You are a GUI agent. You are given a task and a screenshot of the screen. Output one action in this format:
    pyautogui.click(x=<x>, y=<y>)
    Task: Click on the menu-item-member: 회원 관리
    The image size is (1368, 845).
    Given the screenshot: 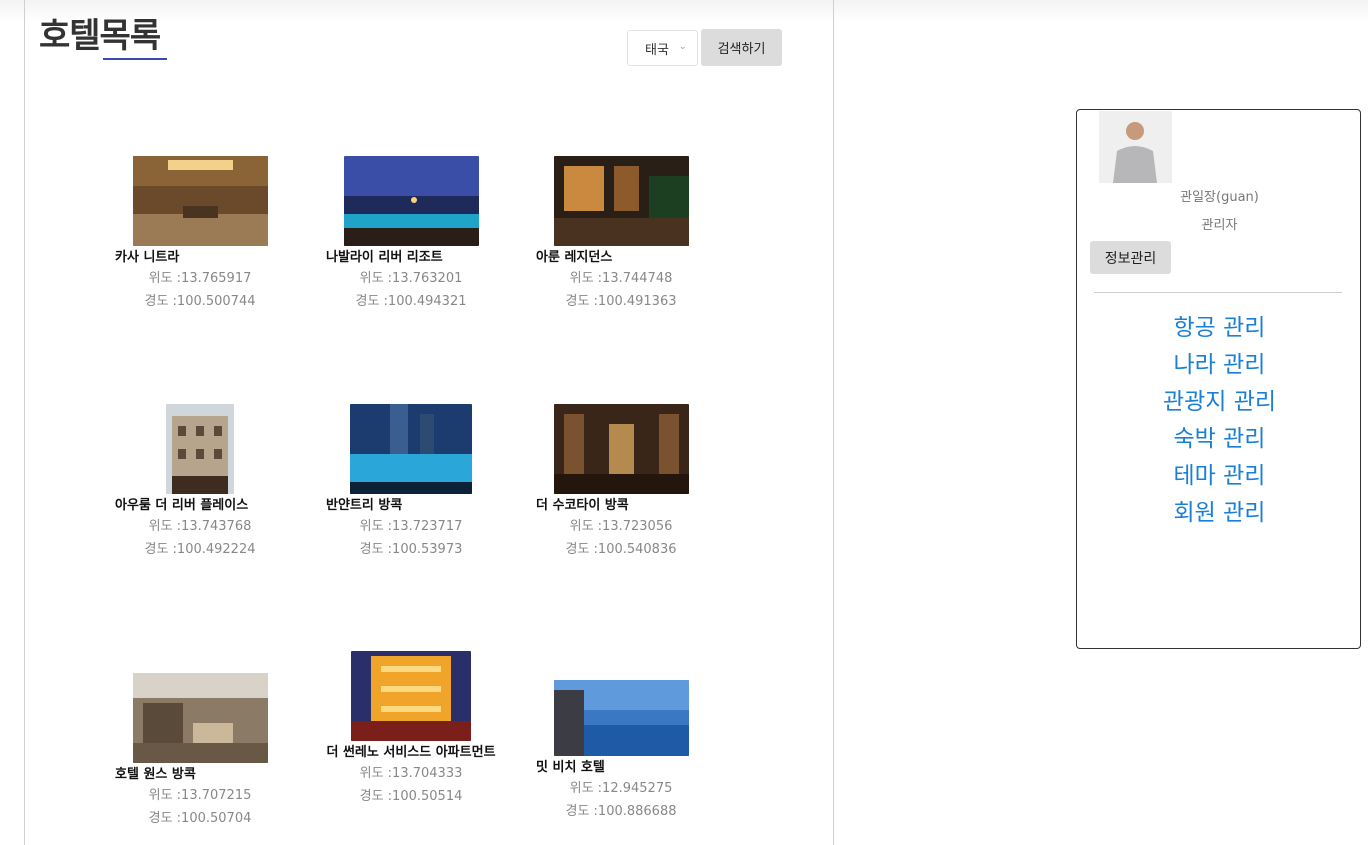 What is the action you would take?
    pyautogui.click(x=1219, y=513)
    